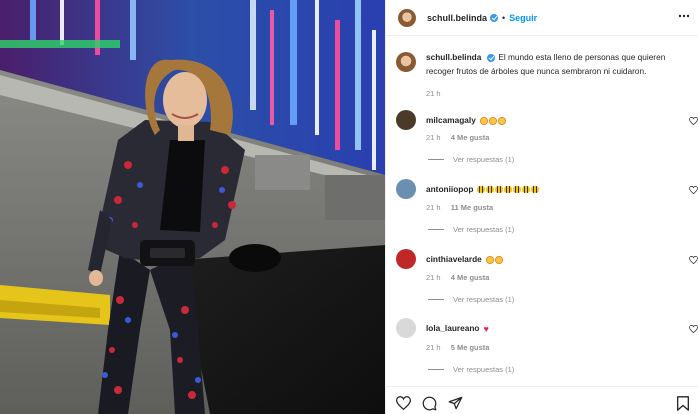 The height and width of the screenshot is (414, 698). I want to click on red-heart-emoji-icon: ♥, so click(486, 328).